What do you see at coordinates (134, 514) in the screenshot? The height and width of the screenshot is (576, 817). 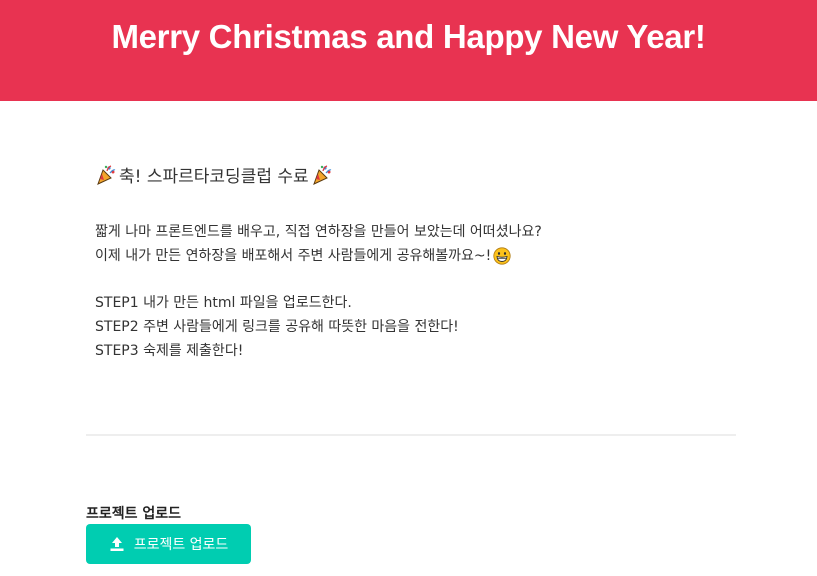 I see `upload-label: 프로젝트 업로드` at bounding box center [134, 514].